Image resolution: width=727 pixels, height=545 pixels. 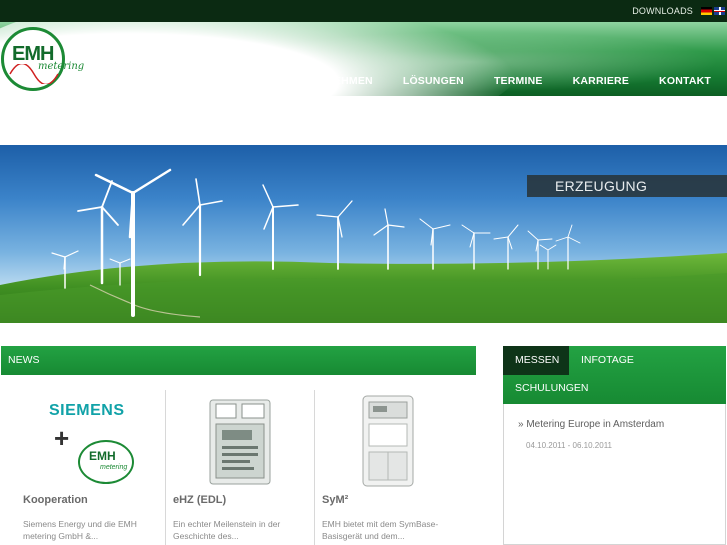 What do you see at coordinates (719, 11) in the screenshot?
I see `english-flag-icon` at bounding box center [719, 11].